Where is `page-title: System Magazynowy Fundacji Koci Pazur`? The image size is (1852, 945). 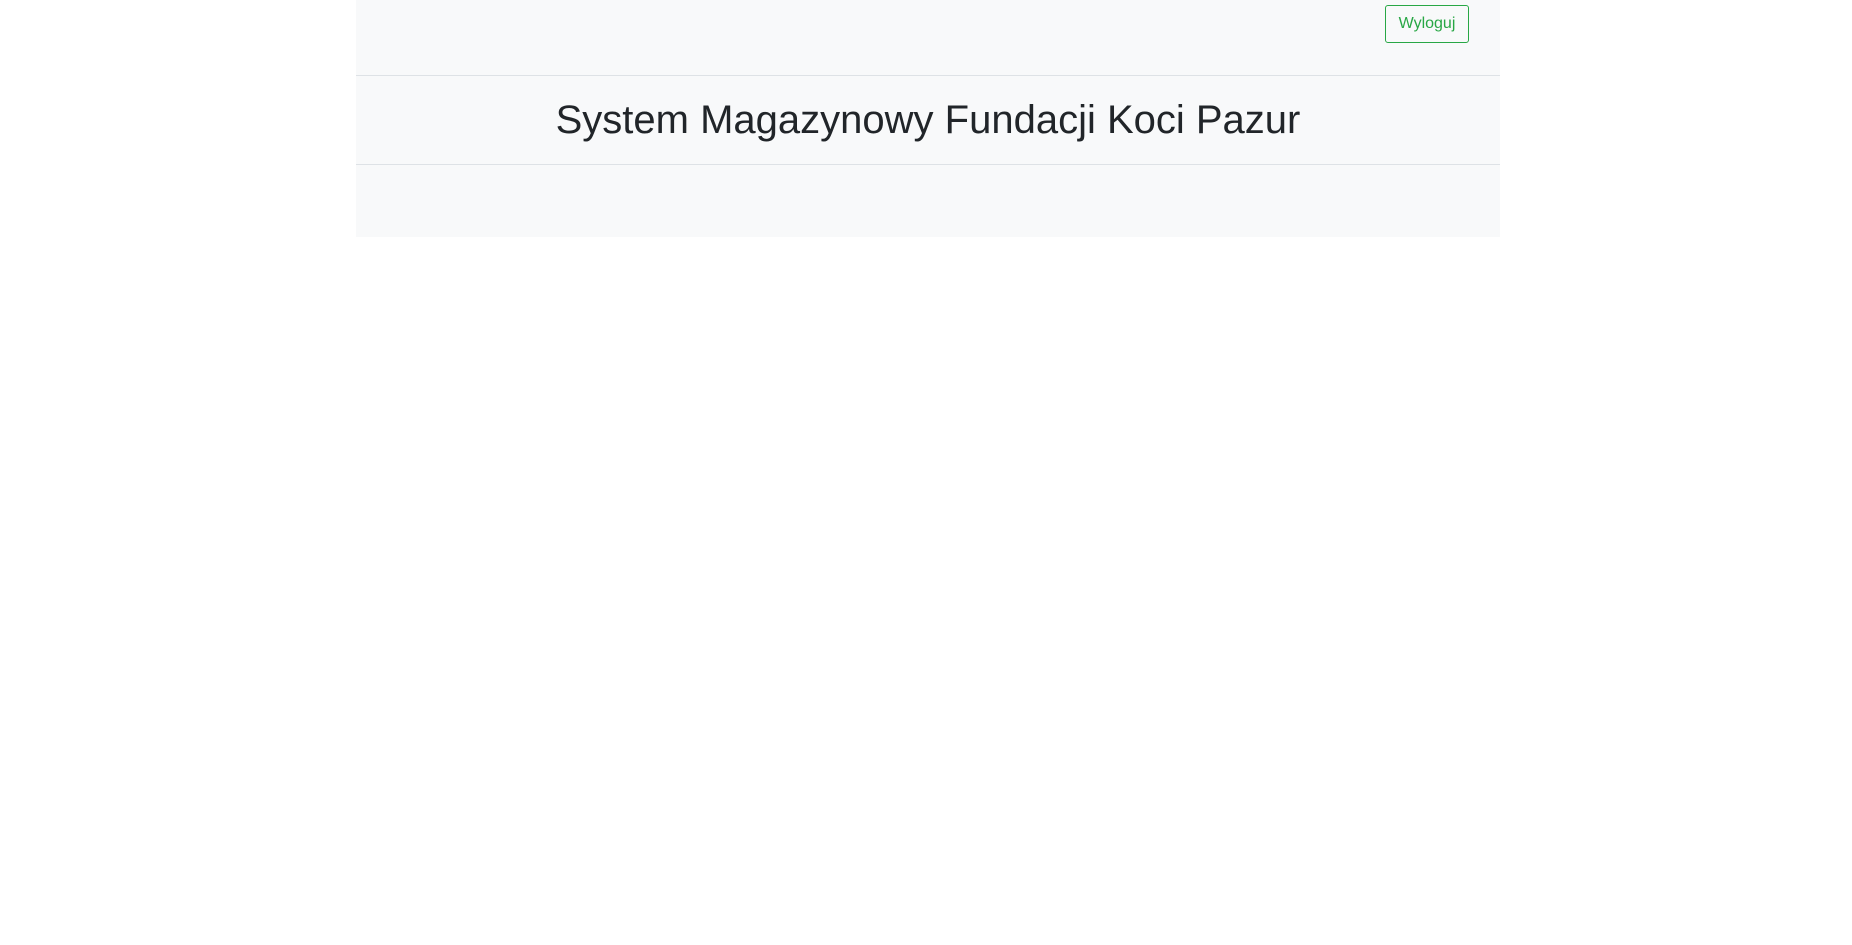 page-title: System Magazynowy Fundacji Koci Pazur is located at coordinates (928, 119).